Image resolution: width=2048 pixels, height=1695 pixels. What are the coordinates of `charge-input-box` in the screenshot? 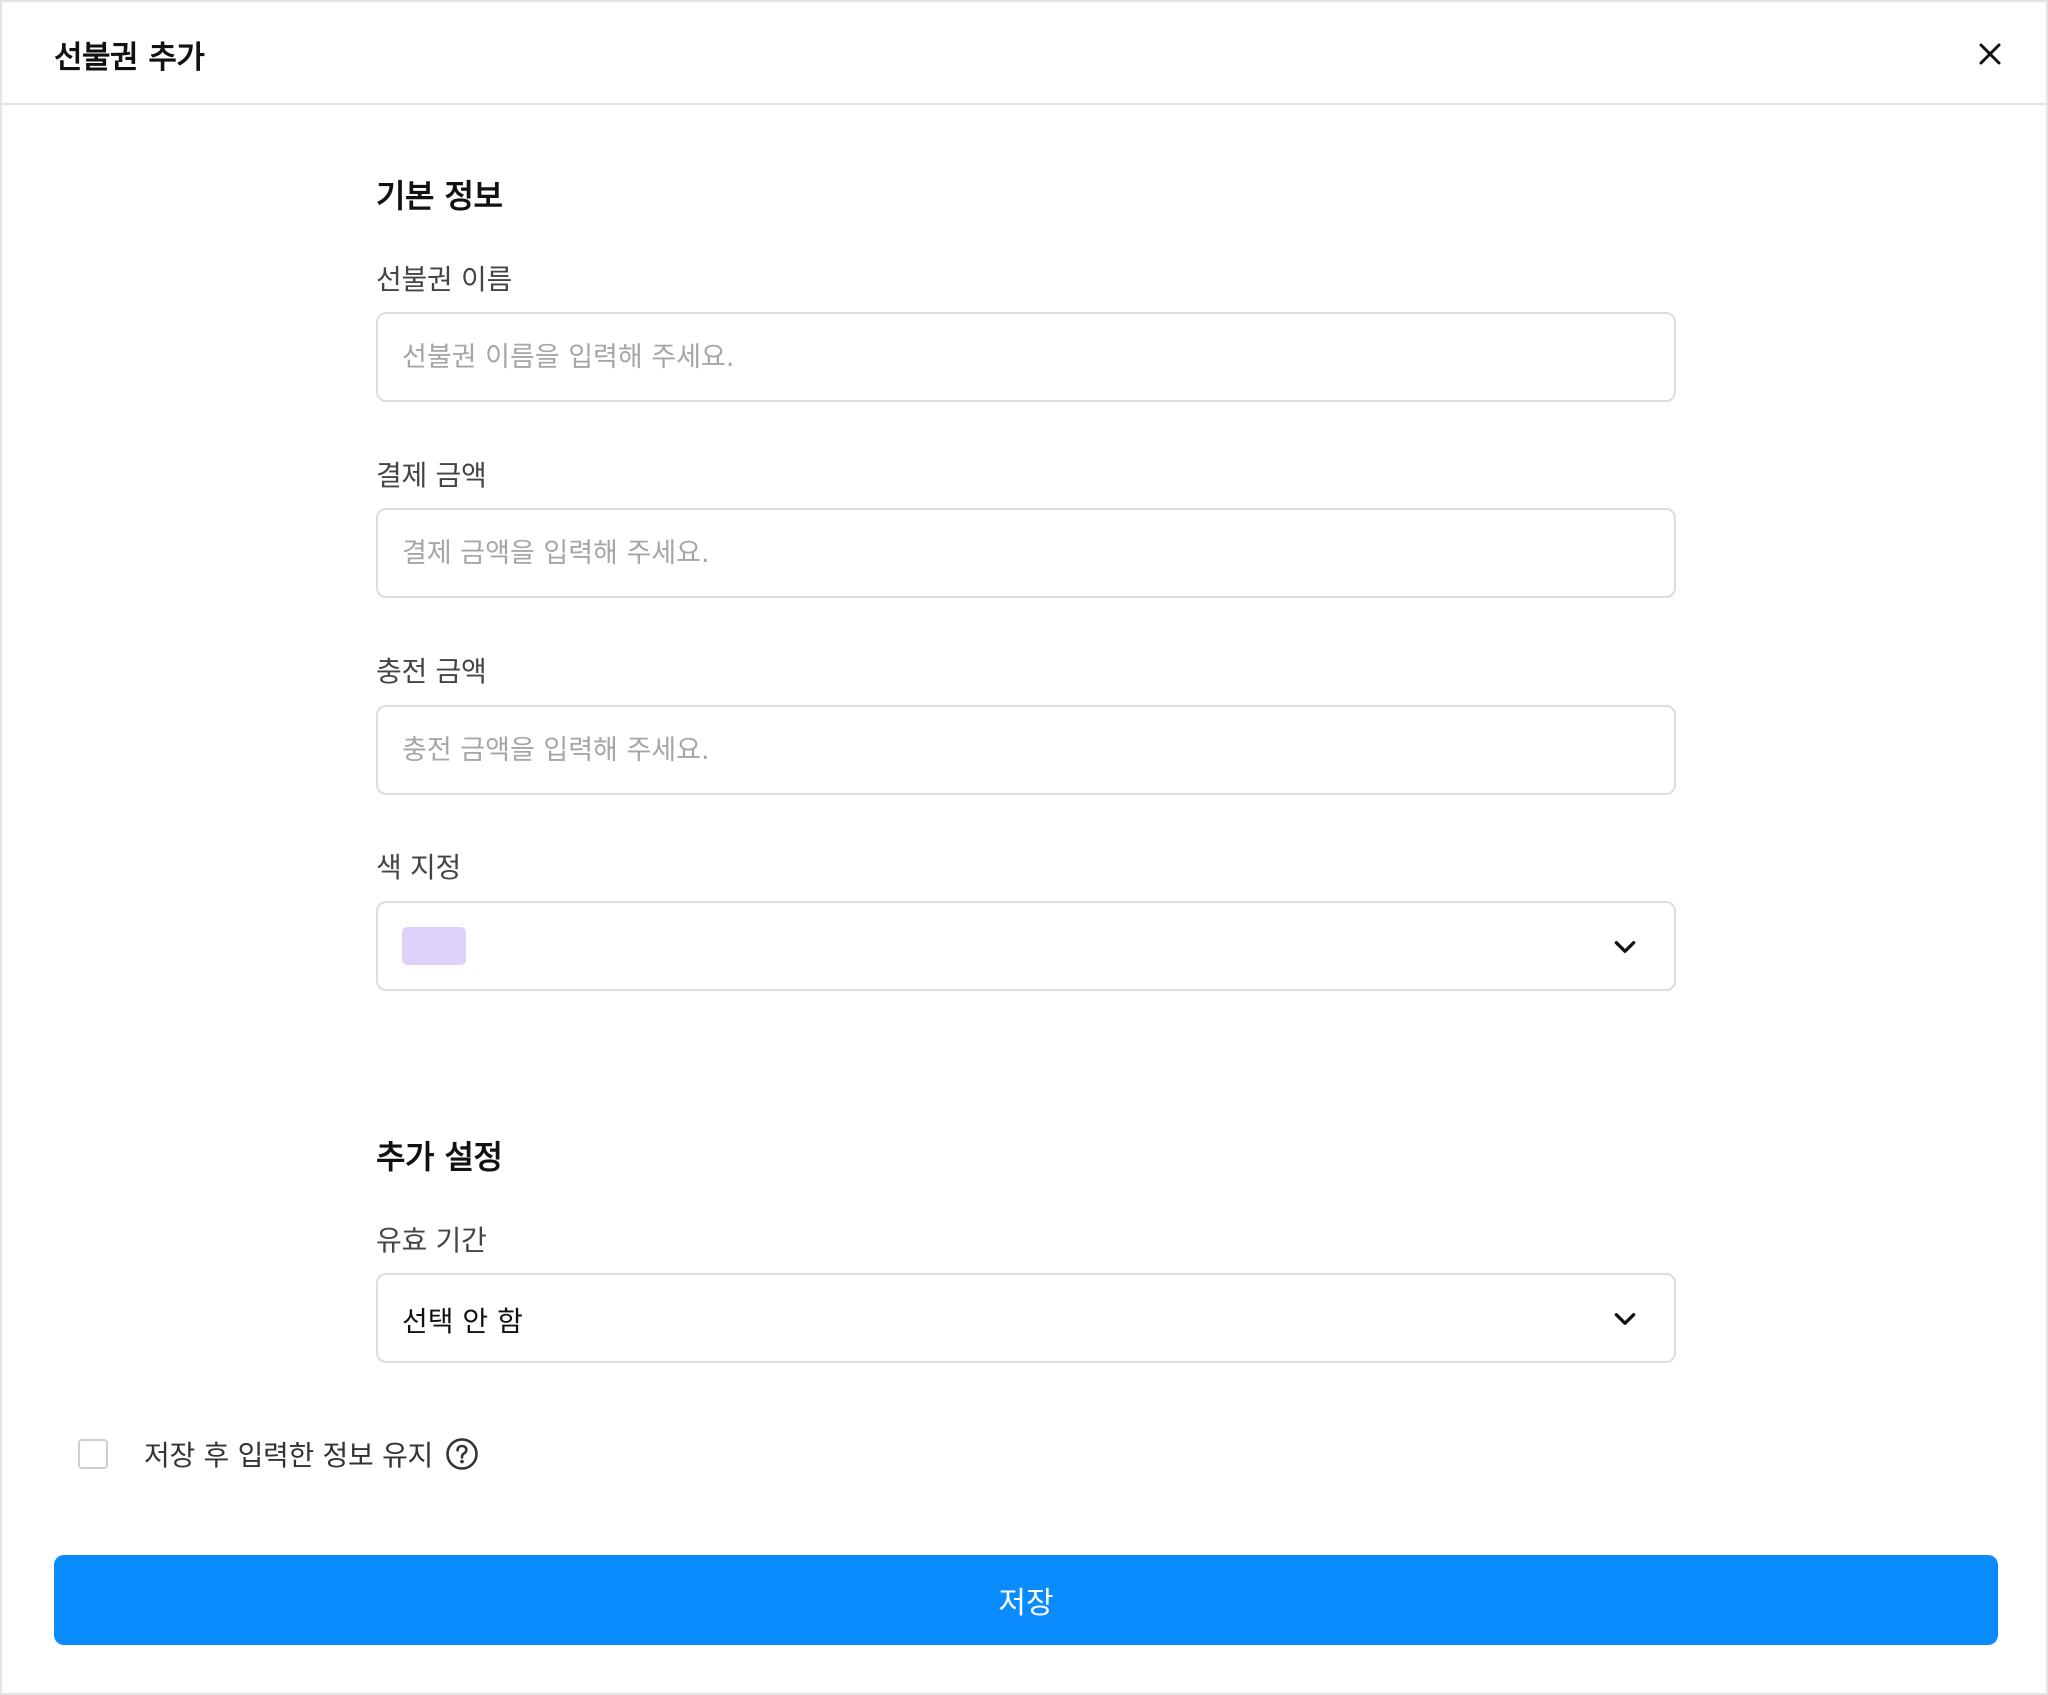 It's located at (1026, 750).